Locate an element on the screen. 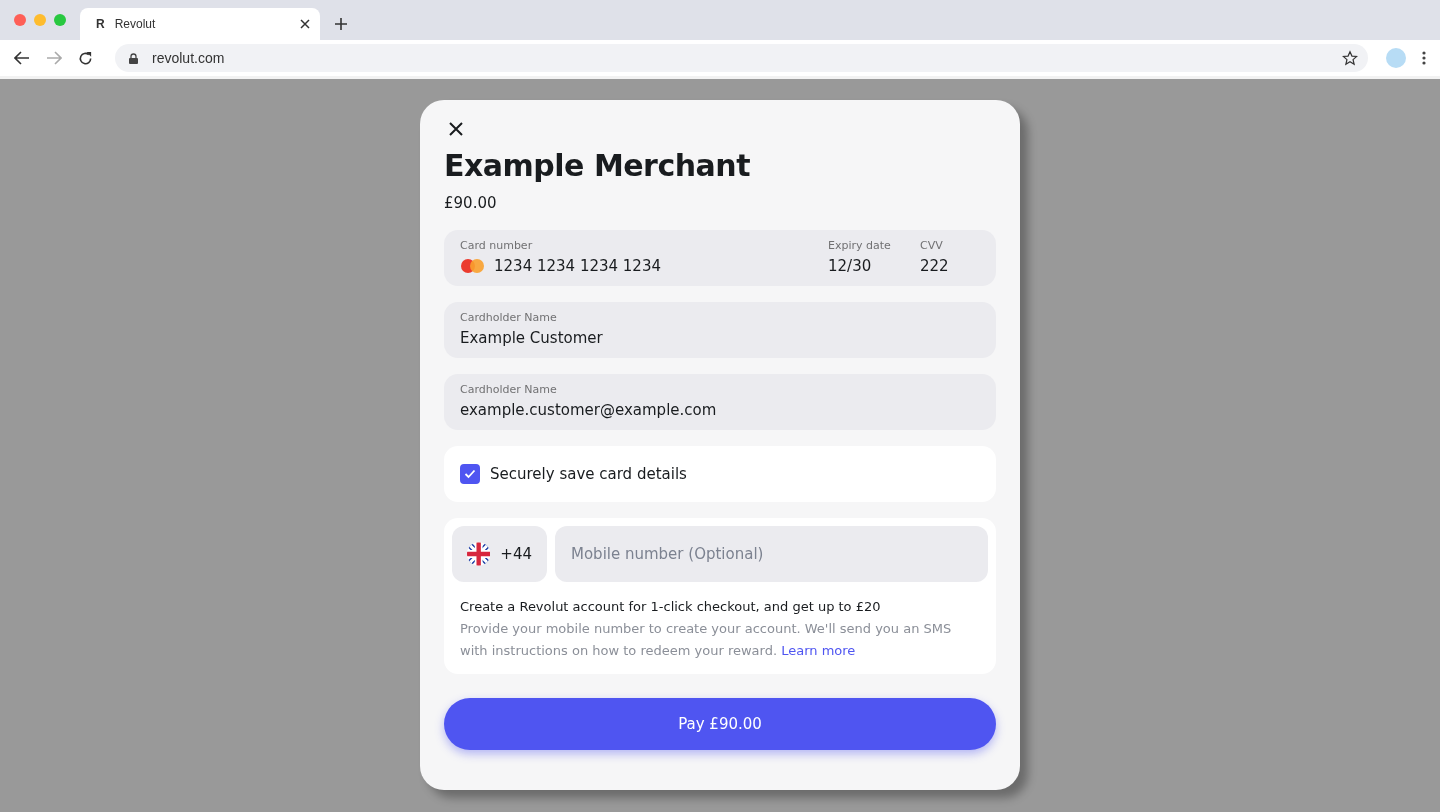  menu-icon is located at coordinates (1424, 58).